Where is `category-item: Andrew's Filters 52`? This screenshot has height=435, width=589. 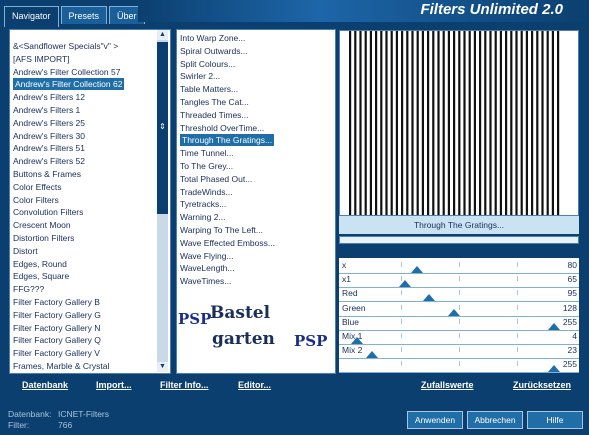 category-item: Andrew's Filters 52 is located at coordinates (49, 161).